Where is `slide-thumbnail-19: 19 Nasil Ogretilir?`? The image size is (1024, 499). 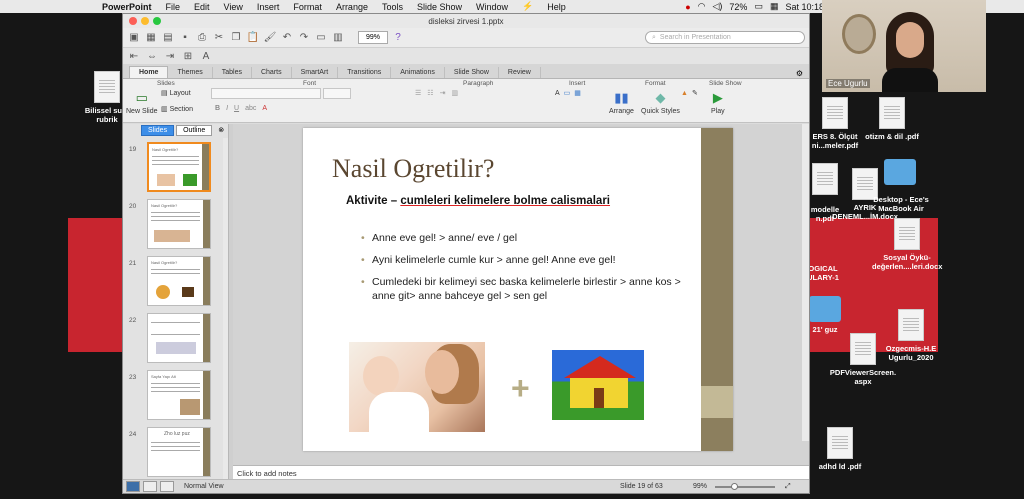
slide-thumbnail-19: 19 Nasil Ogretilir? is located at coordinates (173, 168).